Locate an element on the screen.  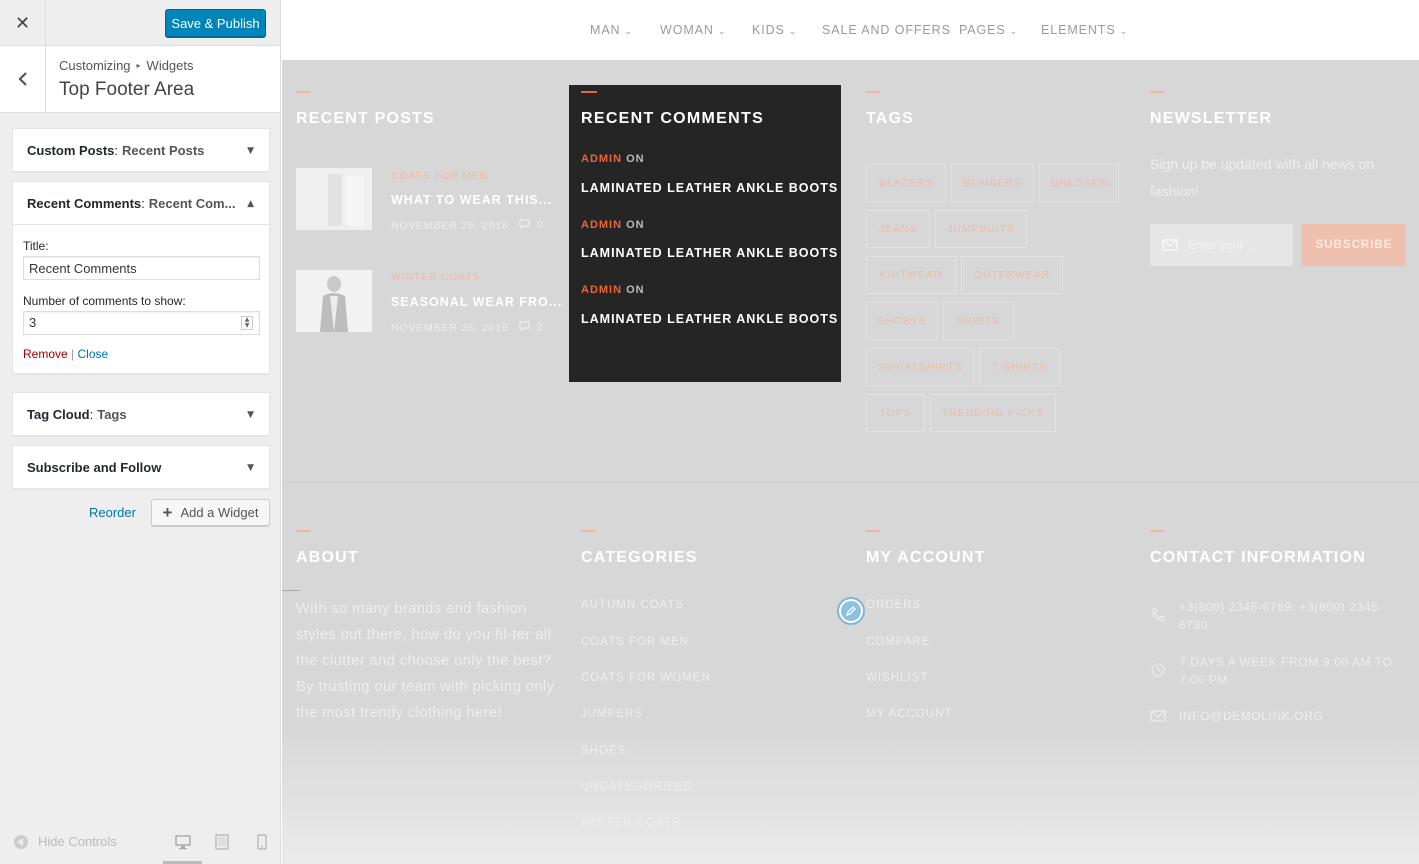
category-link: COATS FOR MEN is located at coordinates (635, 642).